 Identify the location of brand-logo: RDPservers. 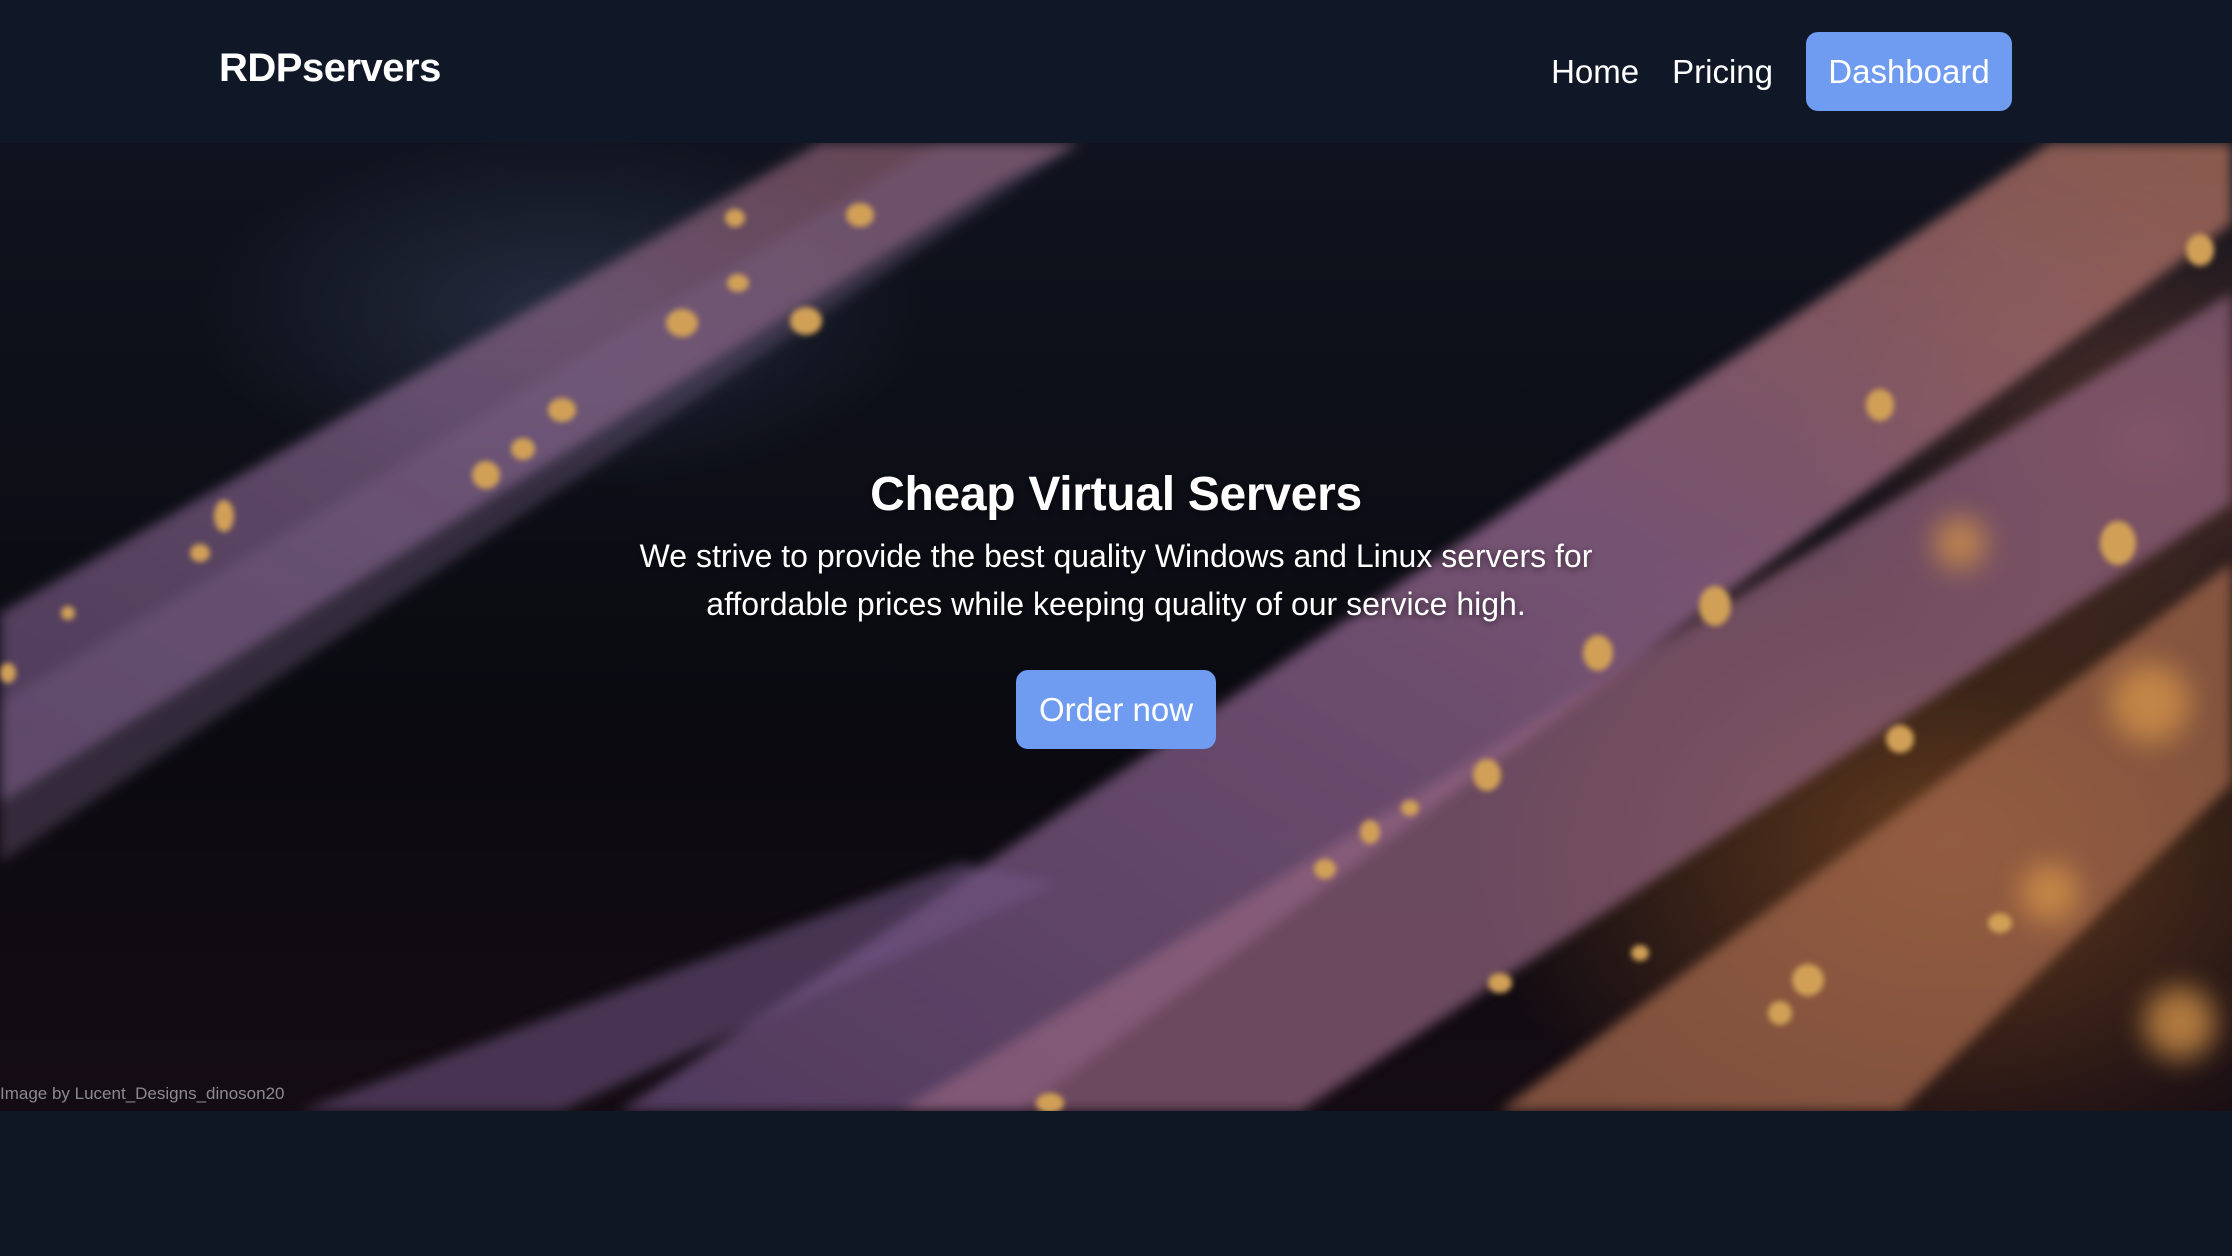
(330, 68).